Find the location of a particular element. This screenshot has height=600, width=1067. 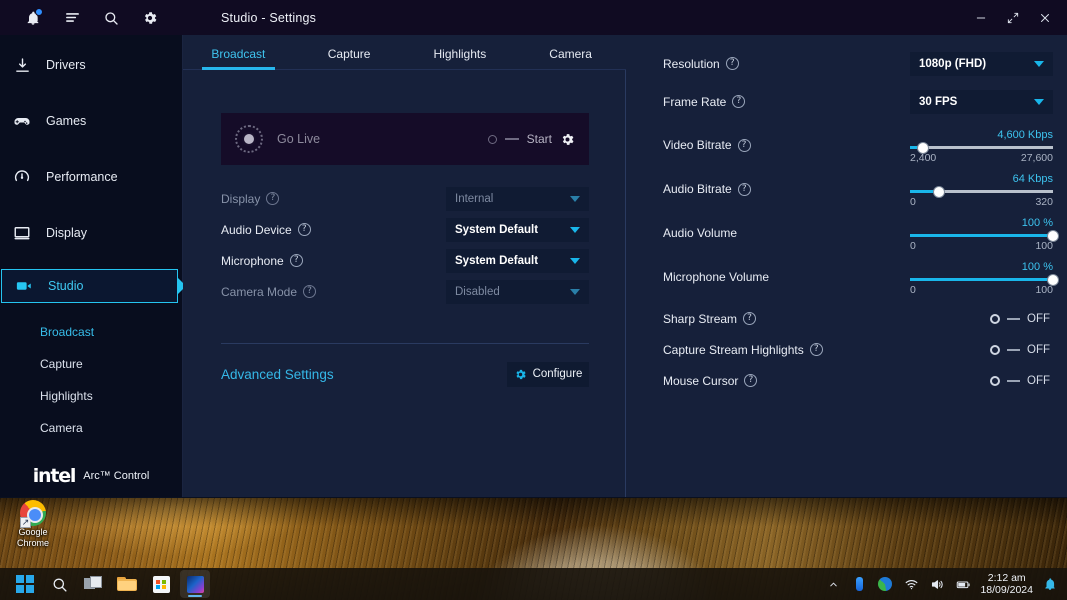

file-explorer-button is located at coordinates (127, 584).